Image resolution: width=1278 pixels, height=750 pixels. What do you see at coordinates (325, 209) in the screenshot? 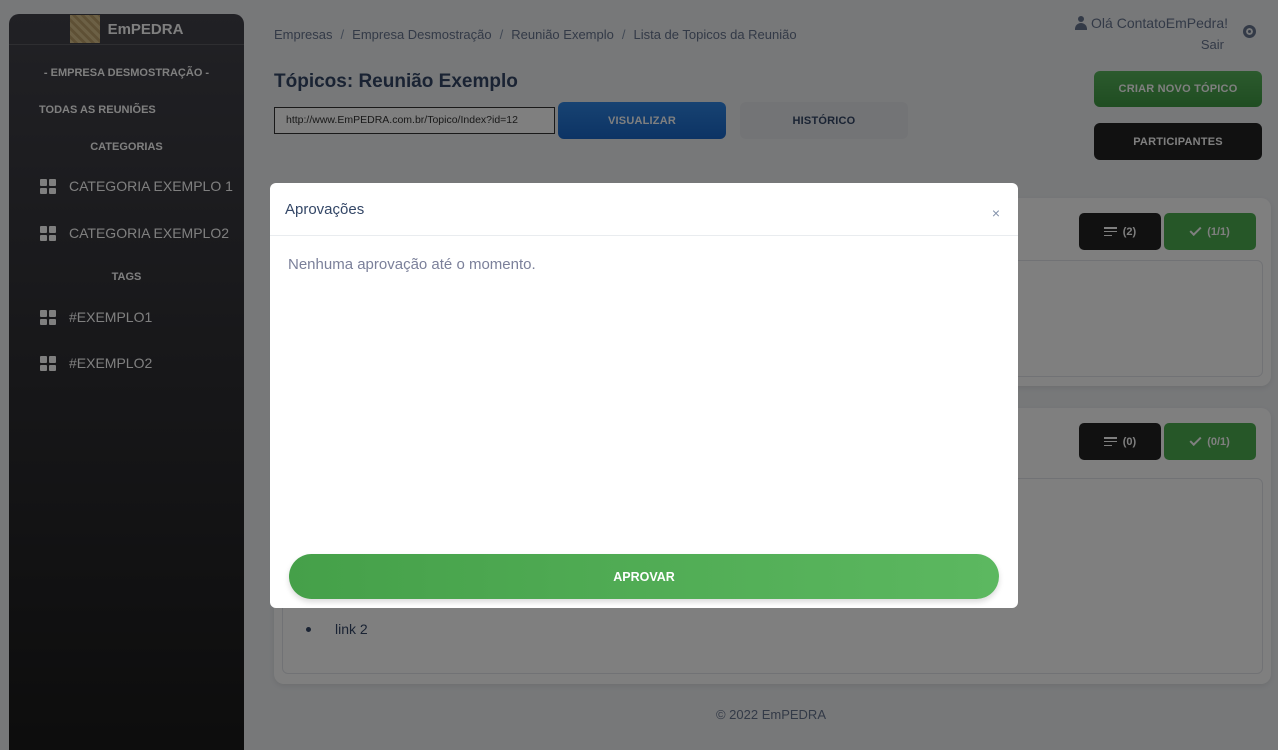
I see `modal-title: Aprovações` at bounding box center [325, 209].